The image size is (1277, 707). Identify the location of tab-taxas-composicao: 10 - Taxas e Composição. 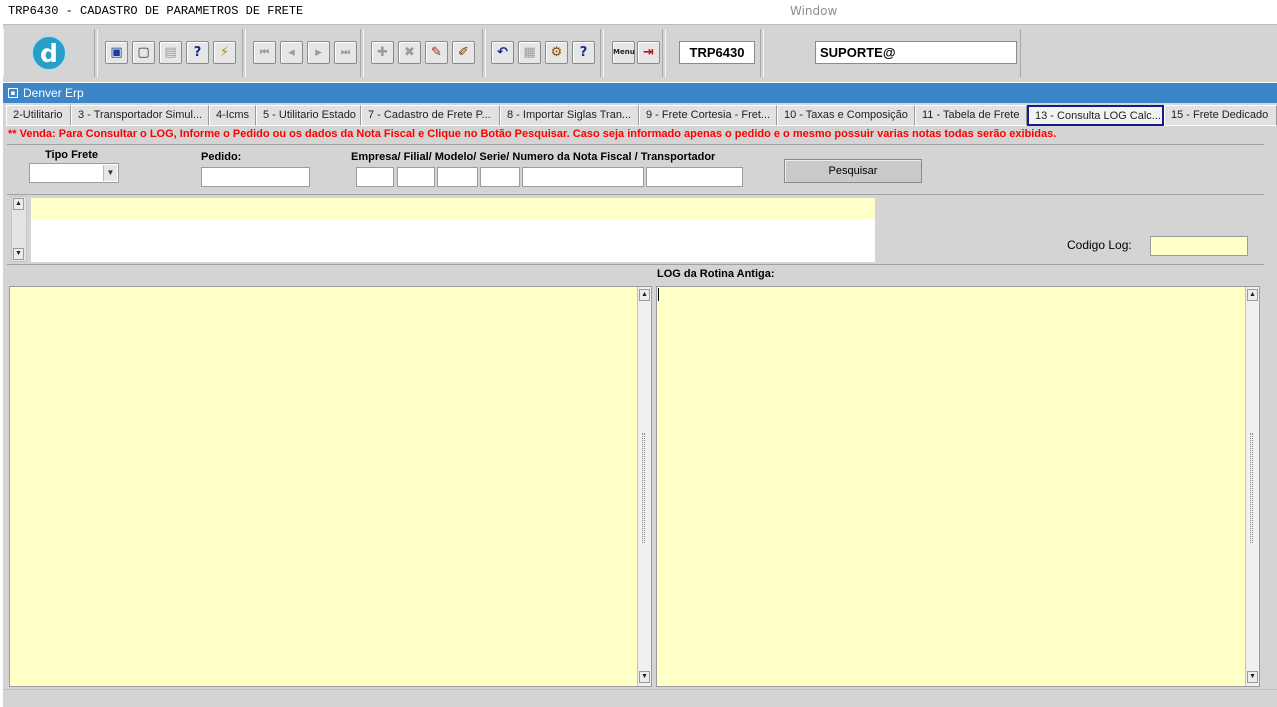
(846, 115).